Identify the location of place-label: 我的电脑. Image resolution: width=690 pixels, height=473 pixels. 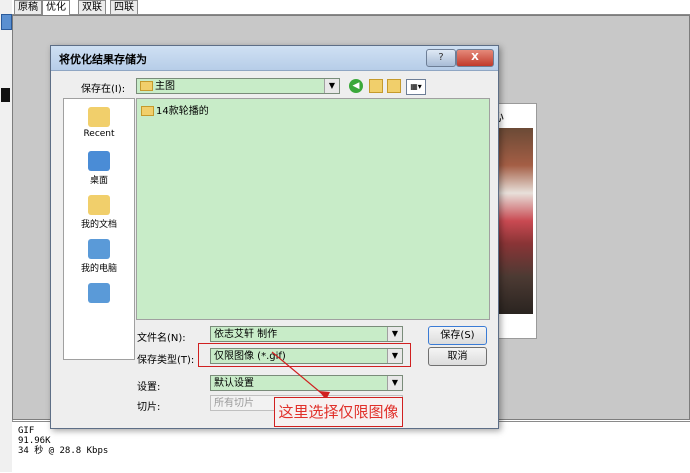
(98, 269).